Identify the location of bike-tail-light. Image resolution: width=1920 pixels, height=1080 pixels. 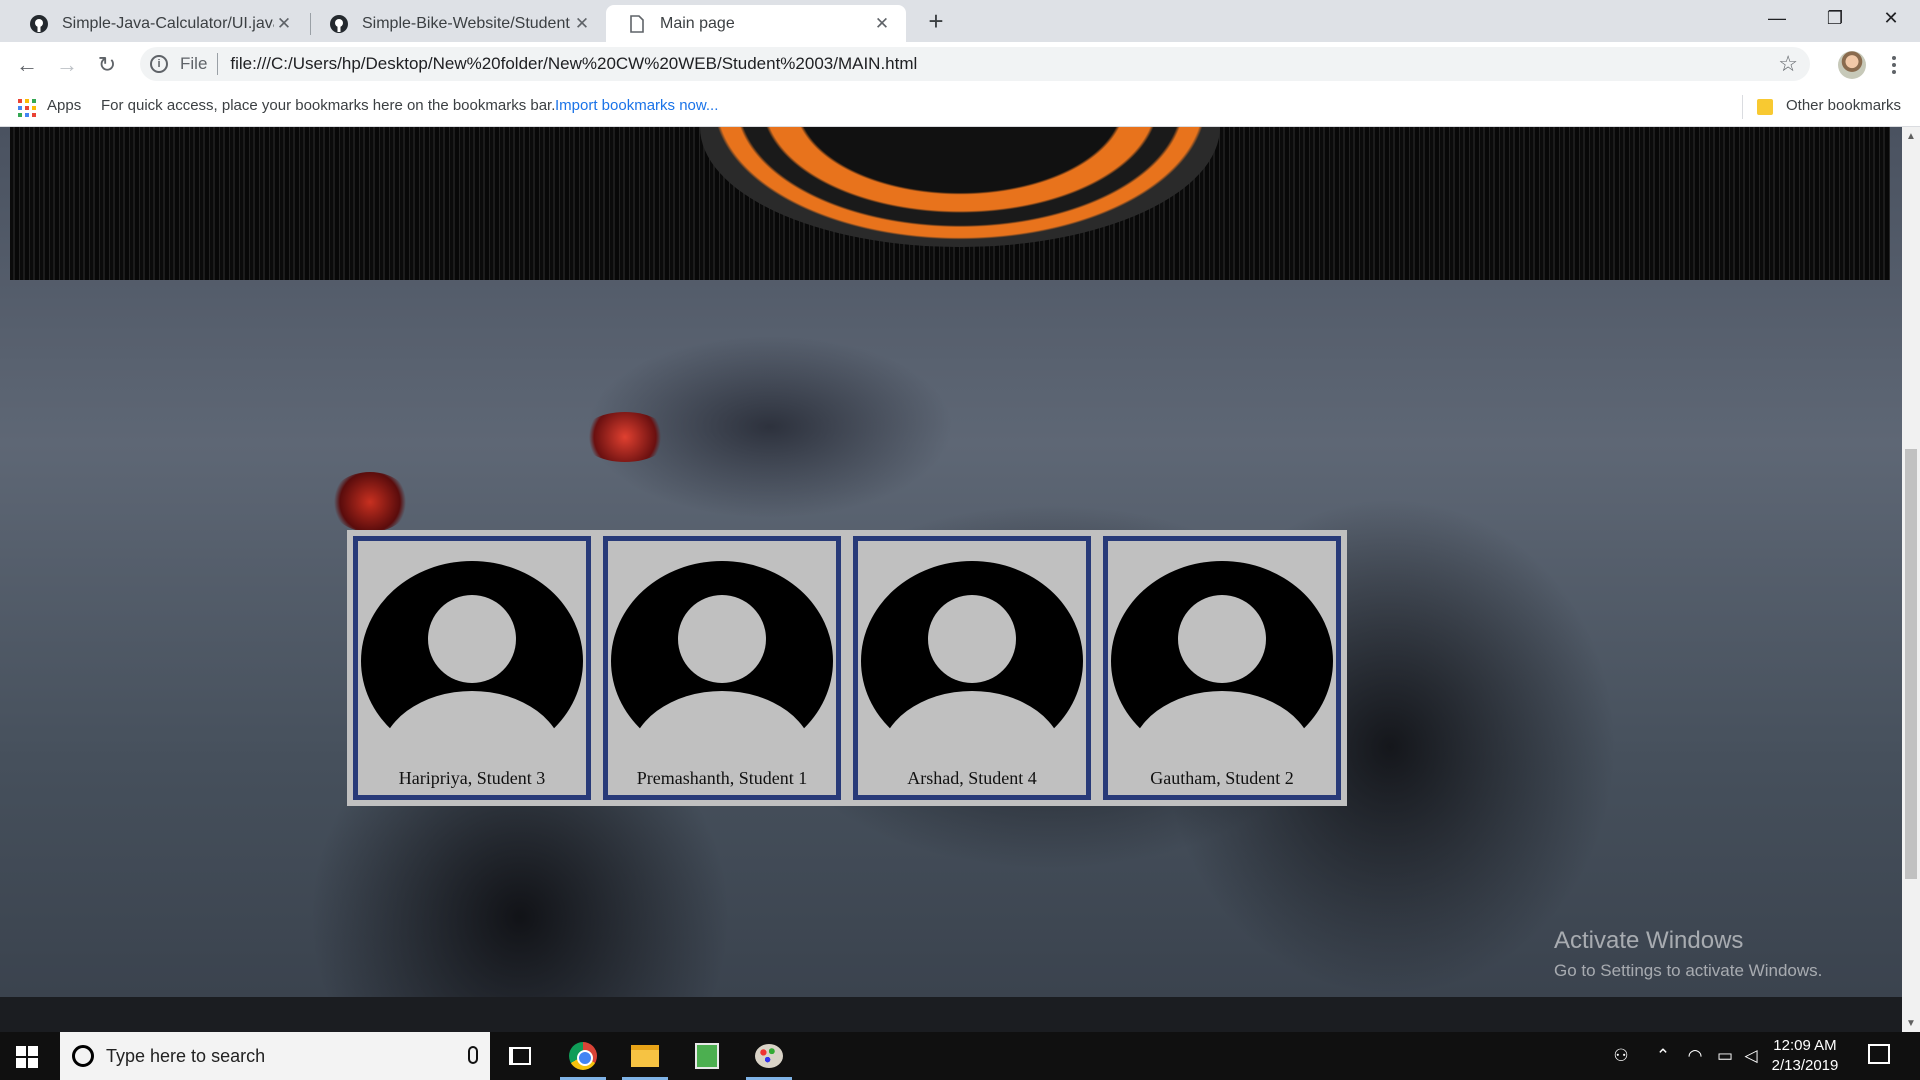
(625, 437).